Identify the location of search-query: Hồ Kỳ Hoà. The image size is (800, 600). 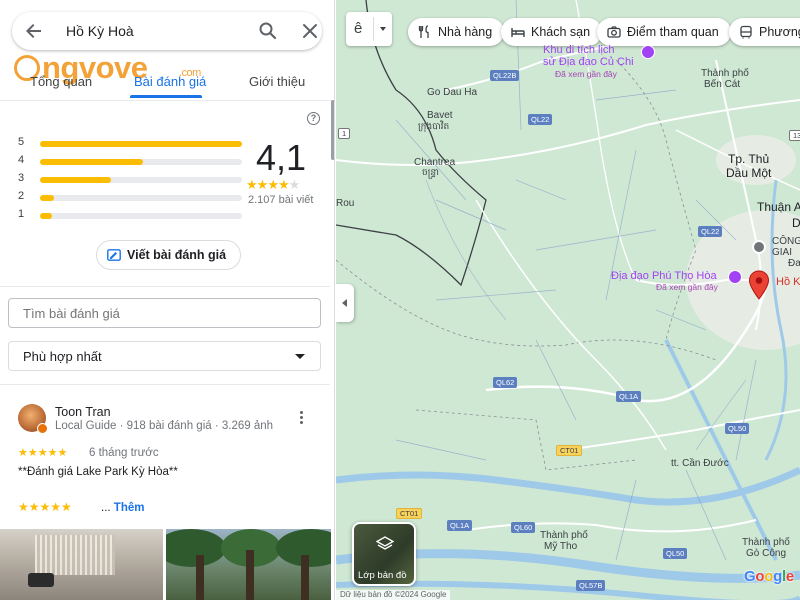
(100, 31).